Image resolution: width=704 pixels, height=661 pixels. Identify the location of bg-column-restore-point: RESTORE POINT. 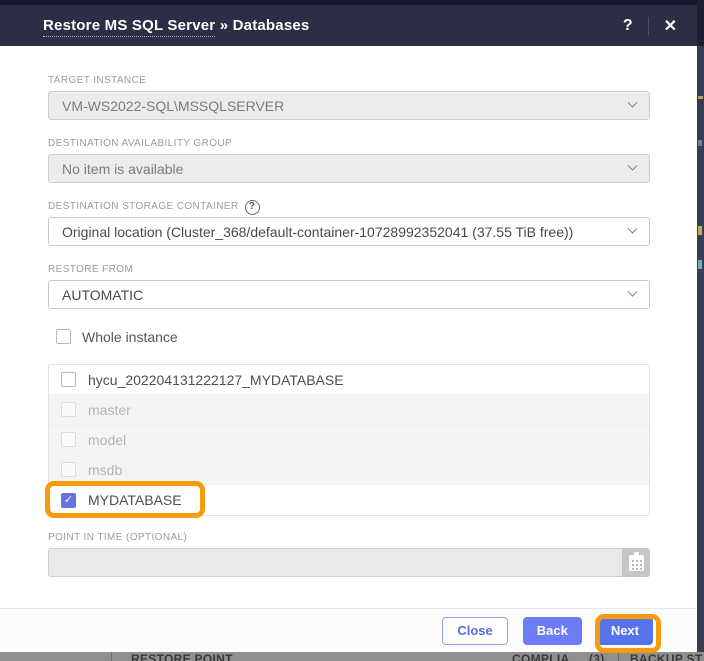
(182, 656).